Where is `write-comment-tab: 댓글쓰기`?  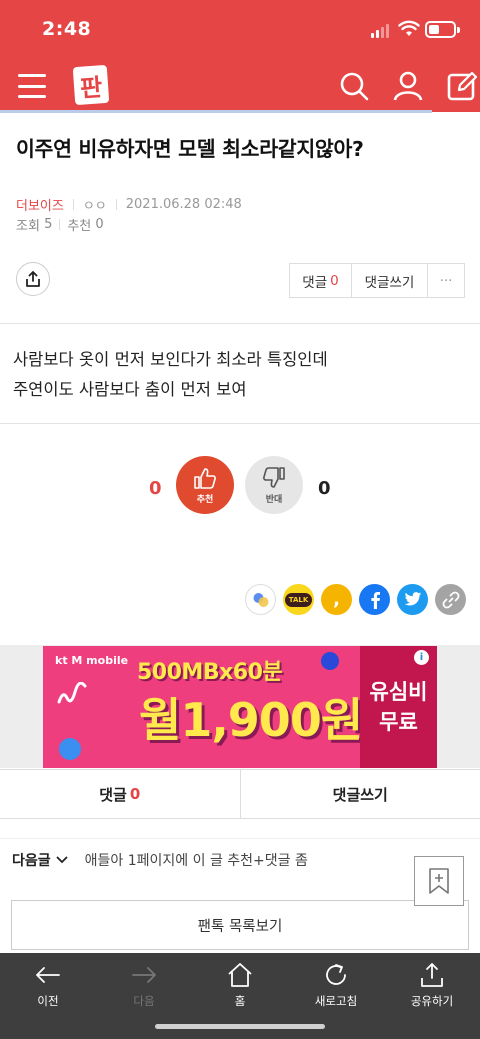
write-comment-tab: 댓글쓰기 is located at coordinates (360, 794).